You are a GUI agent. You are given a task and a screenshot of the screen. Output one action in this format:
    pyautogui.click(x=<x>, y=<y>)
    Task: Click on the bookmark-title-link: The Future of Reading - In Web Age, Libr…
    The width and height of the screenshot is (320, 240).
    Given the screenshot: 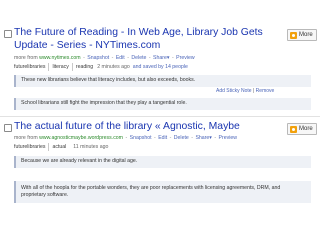 What is the action you would take?
    pyautogui.click(x=141, y=39)
    